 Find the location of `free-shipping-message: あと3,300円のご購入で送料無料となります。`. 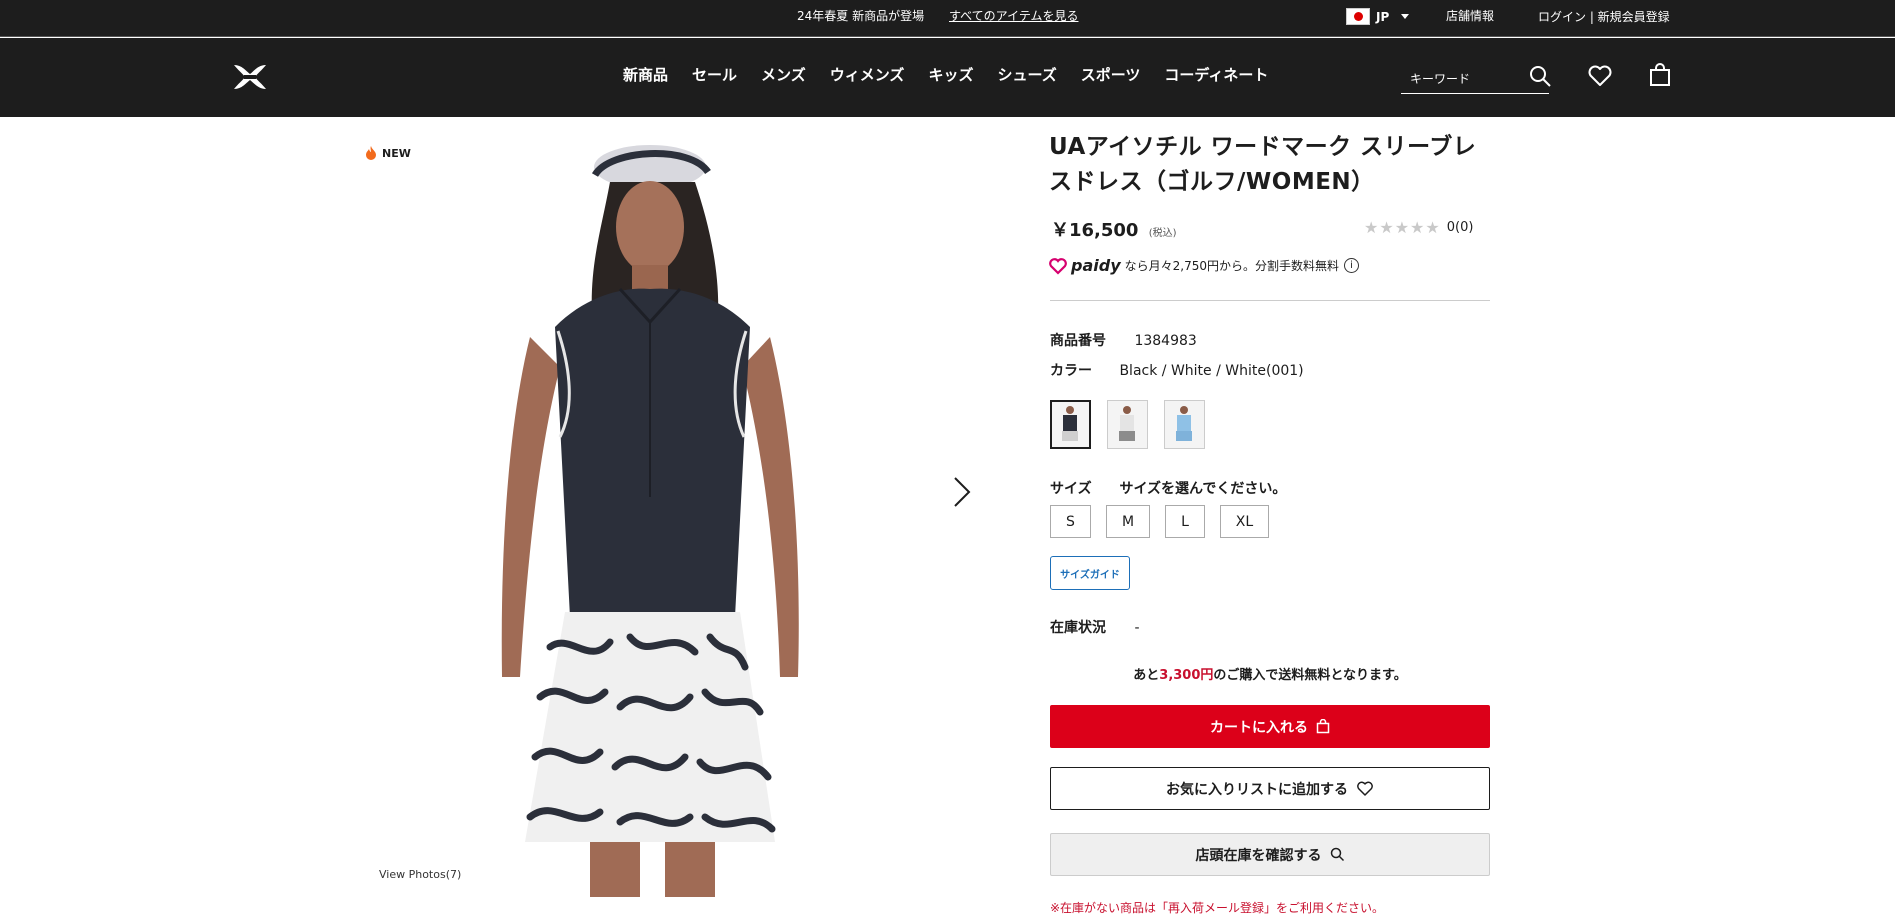

free-shipping-message: あと3,300円のご購入で送料無料となります。 is located at coordinates (1270, 673).